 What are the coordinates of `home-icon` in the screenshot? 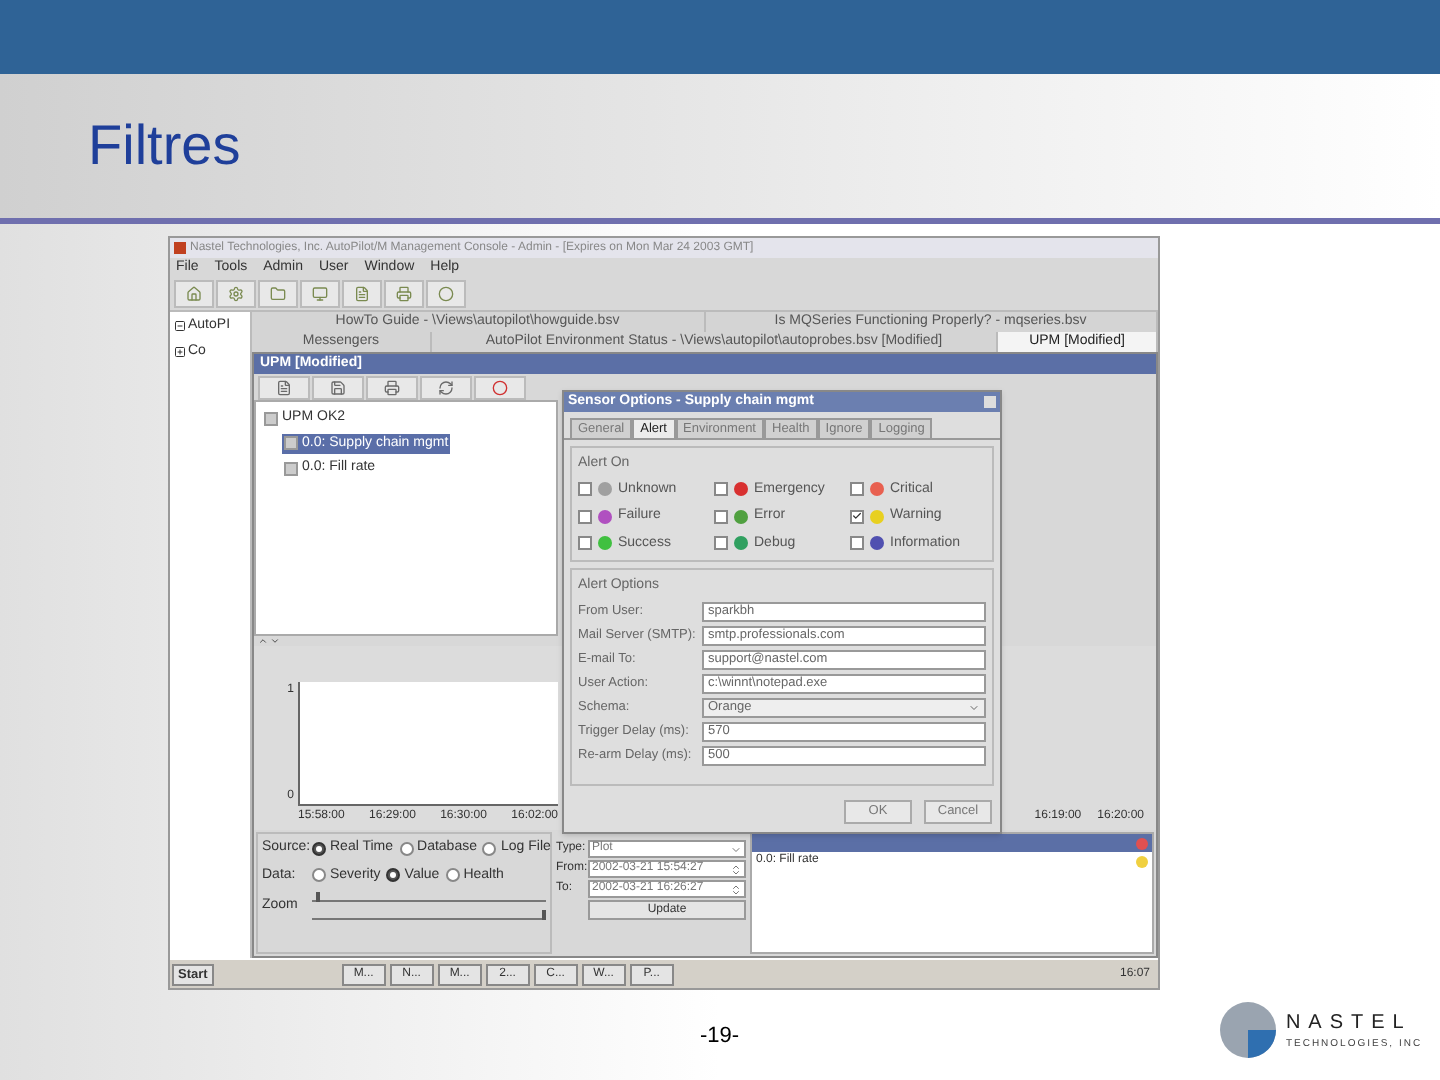 It's located at (194, 294).